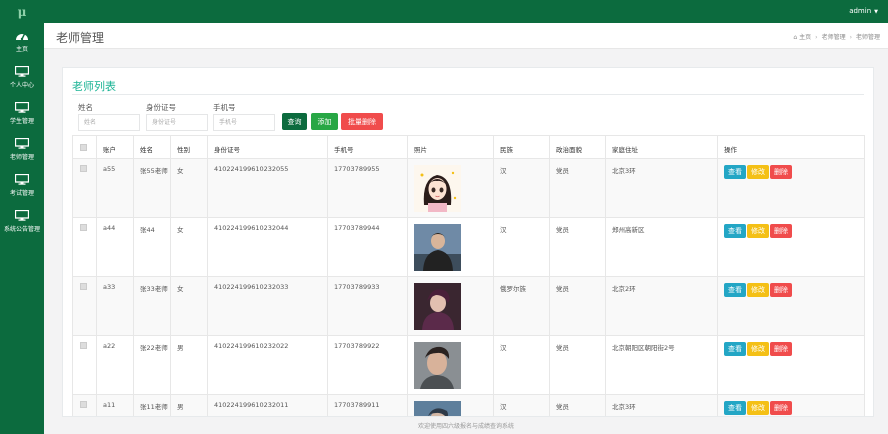 Image resolution: width=888 pixels, height=434 pixels. Describe the element at coordinates (876, 12) in the screenshot. I see `caret-down-icon: ▼` at that location.